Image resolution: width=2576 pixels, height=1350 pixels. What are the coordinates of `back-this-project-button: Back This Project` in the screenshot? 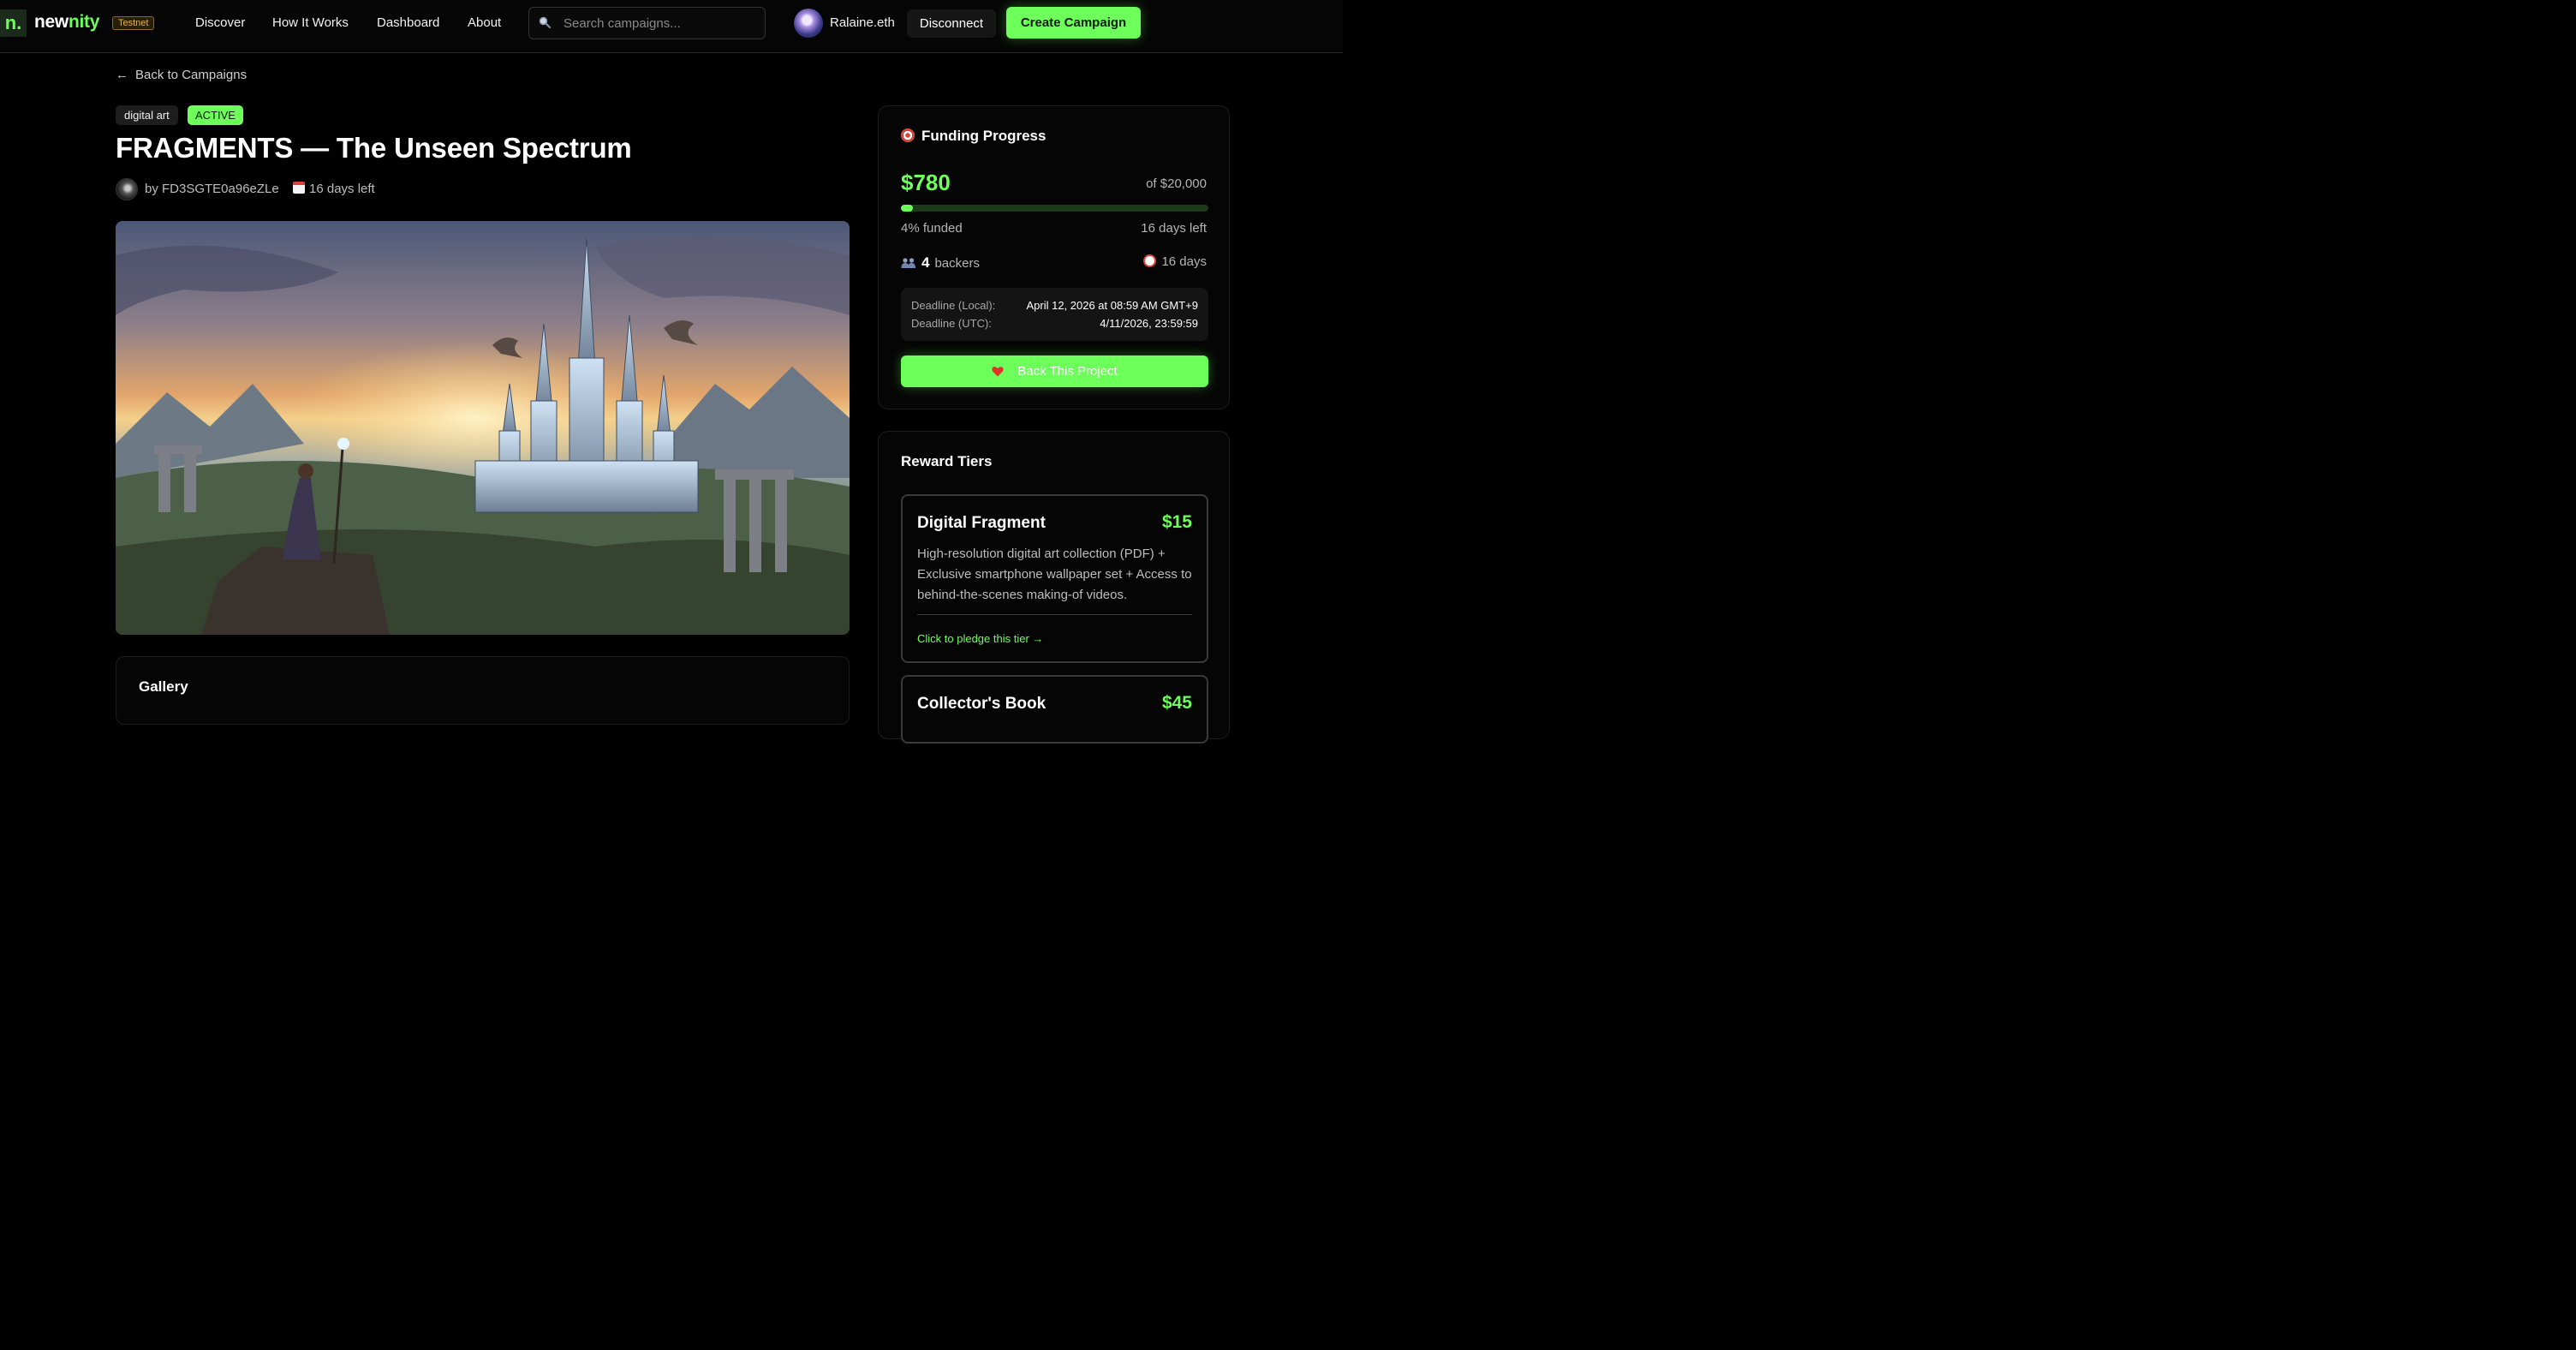 It's located at (1054, 371).